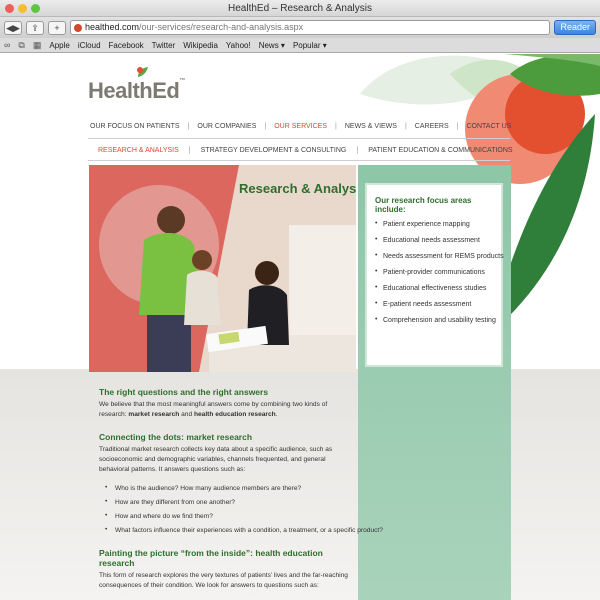 The width and height of the screenshot is (600, 600). What do you see at coordinates (434, 240) in the screenshot?
I see `list-item: Educational needs assessment` at bounding box center [434, 240].